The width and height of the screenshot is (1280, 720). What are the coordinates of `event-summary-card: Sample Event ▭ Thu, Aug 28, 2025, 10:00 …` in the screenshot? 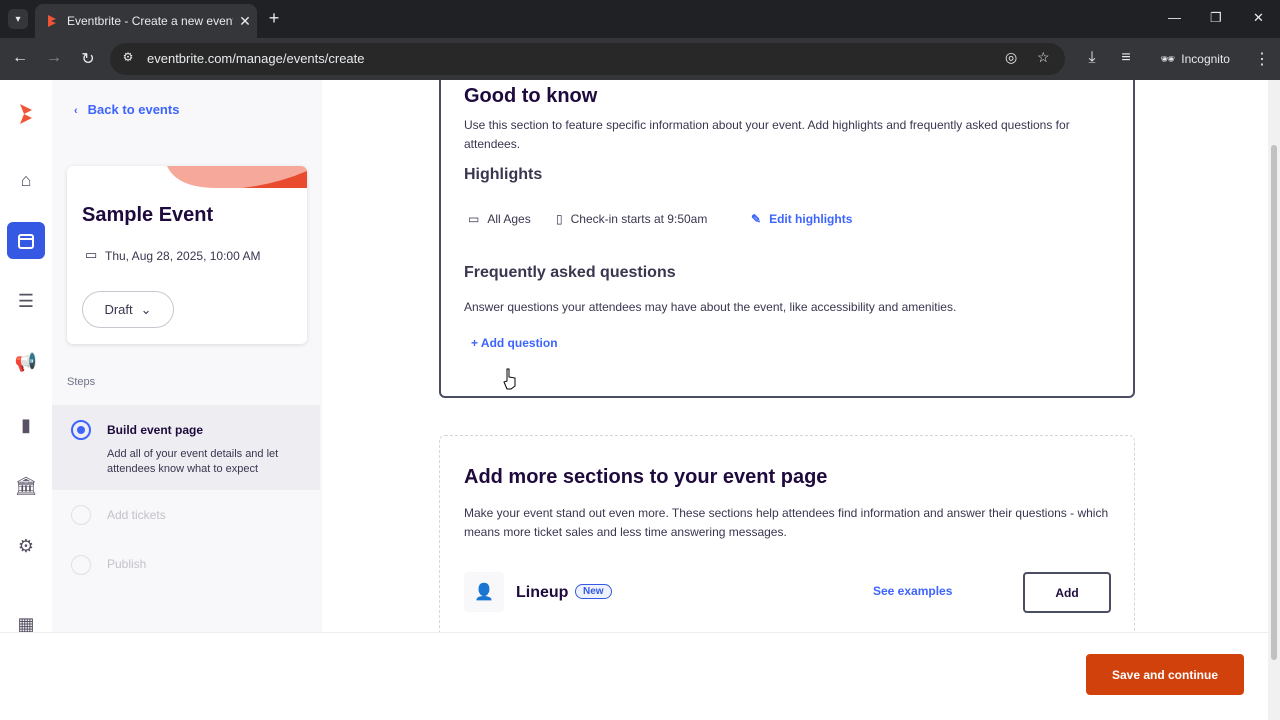 It's located at (187, 255).